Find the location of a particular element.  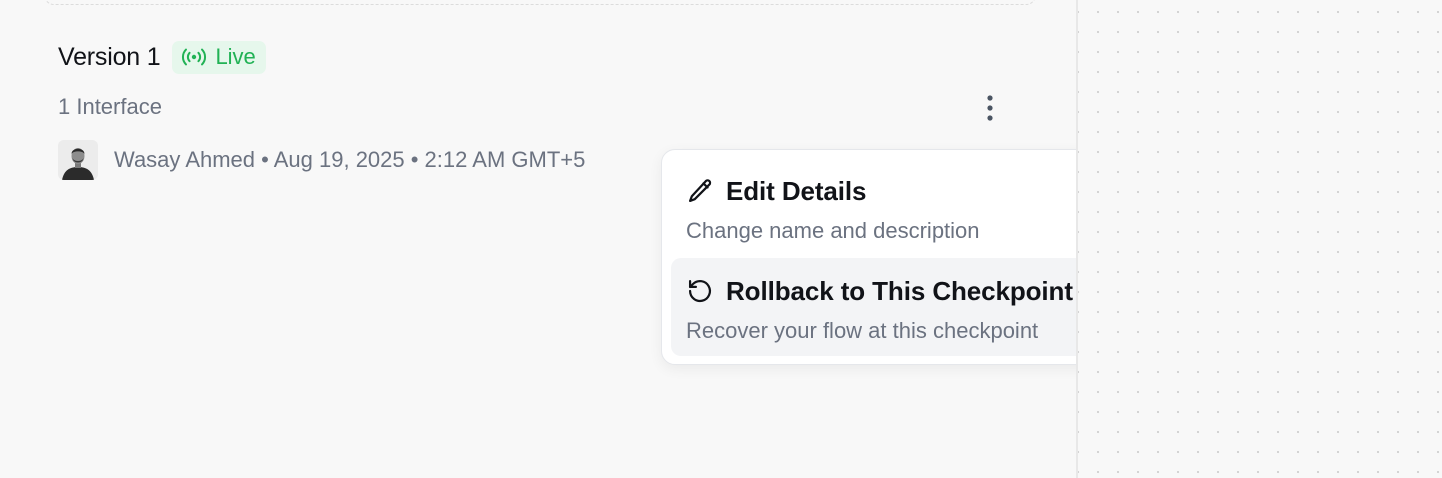

pencil-icon is located at coordinates (700, 191).